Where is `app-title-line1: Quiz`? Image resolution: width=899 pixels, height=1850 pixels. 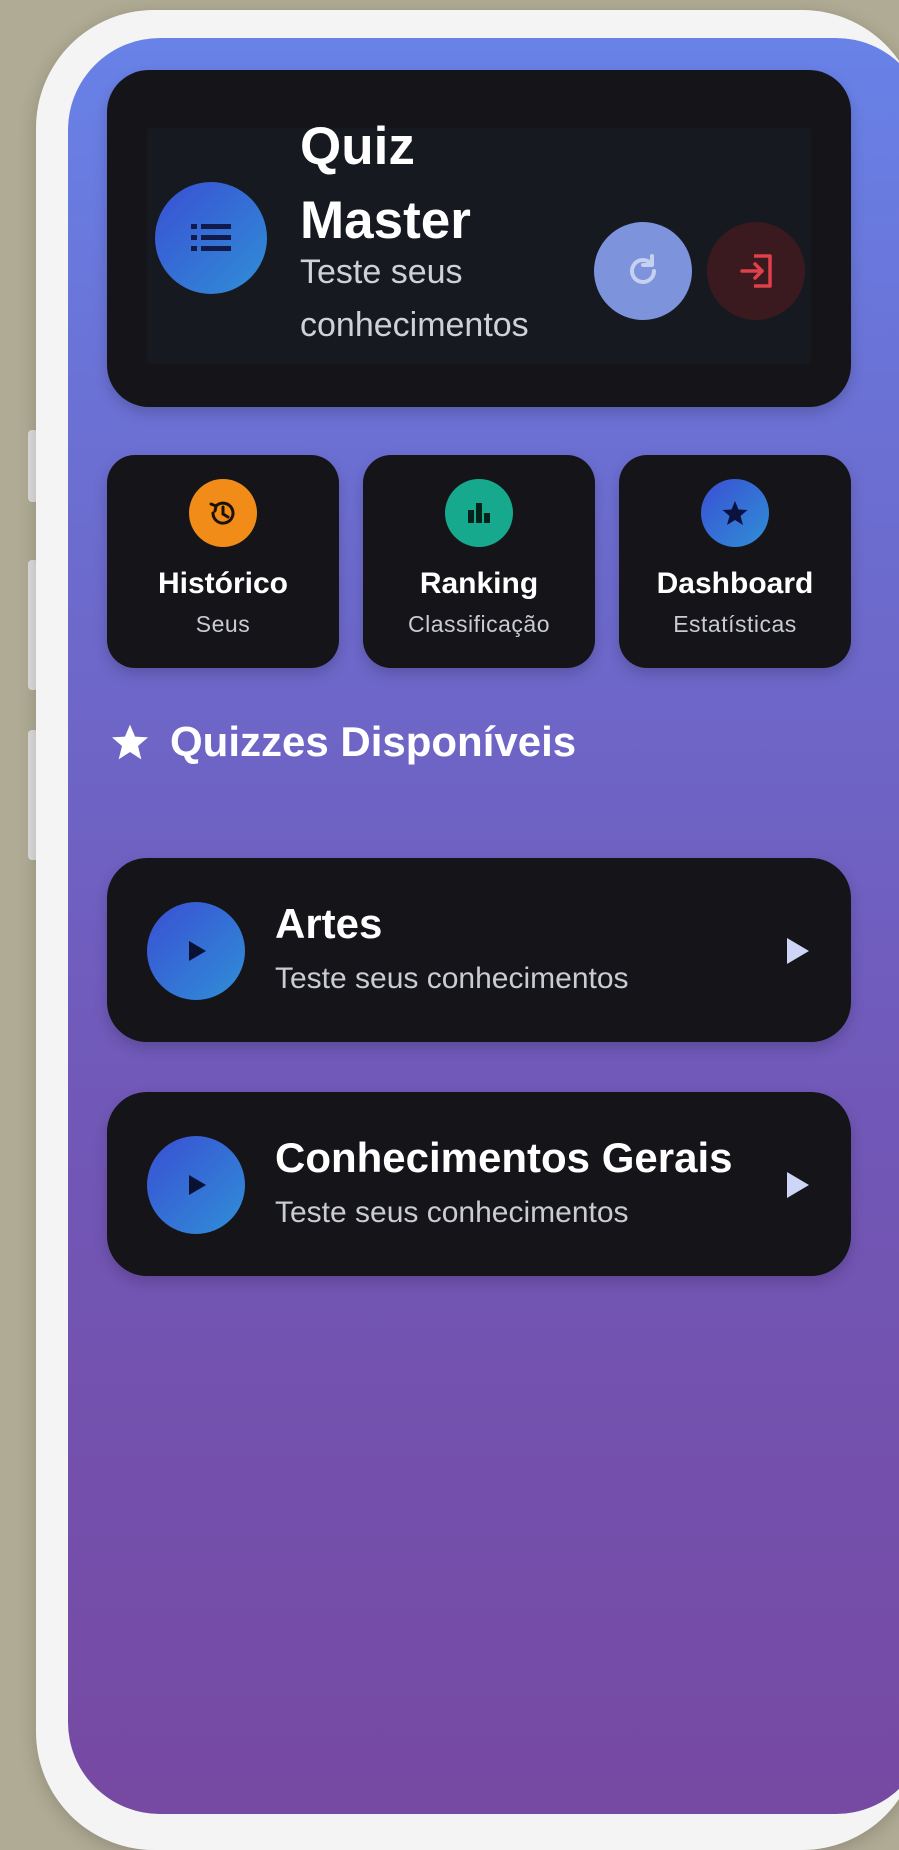
app-title-line1: Quiz is located at coordinates (357, 146).